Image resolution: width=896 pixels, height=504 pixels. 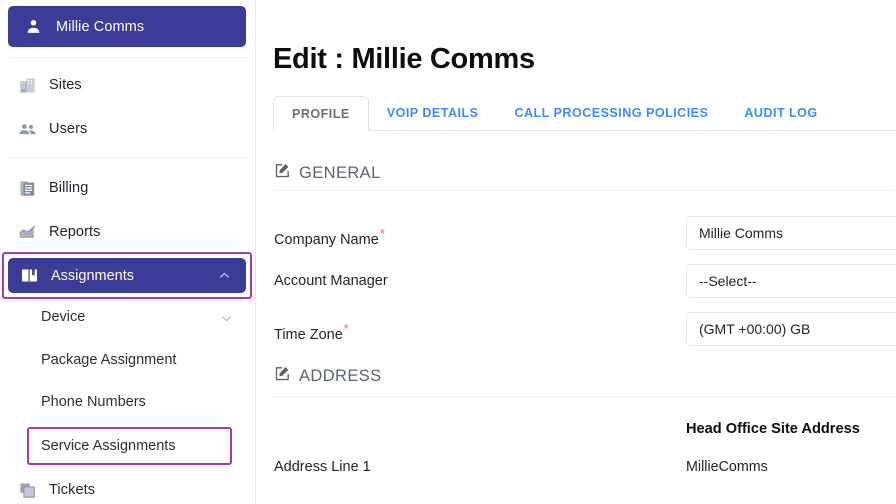 What do you see at coordinates (127, 188) in the screenshot?
I see `sidebar-item-billing: Billing` at bounding box center [127, 188].